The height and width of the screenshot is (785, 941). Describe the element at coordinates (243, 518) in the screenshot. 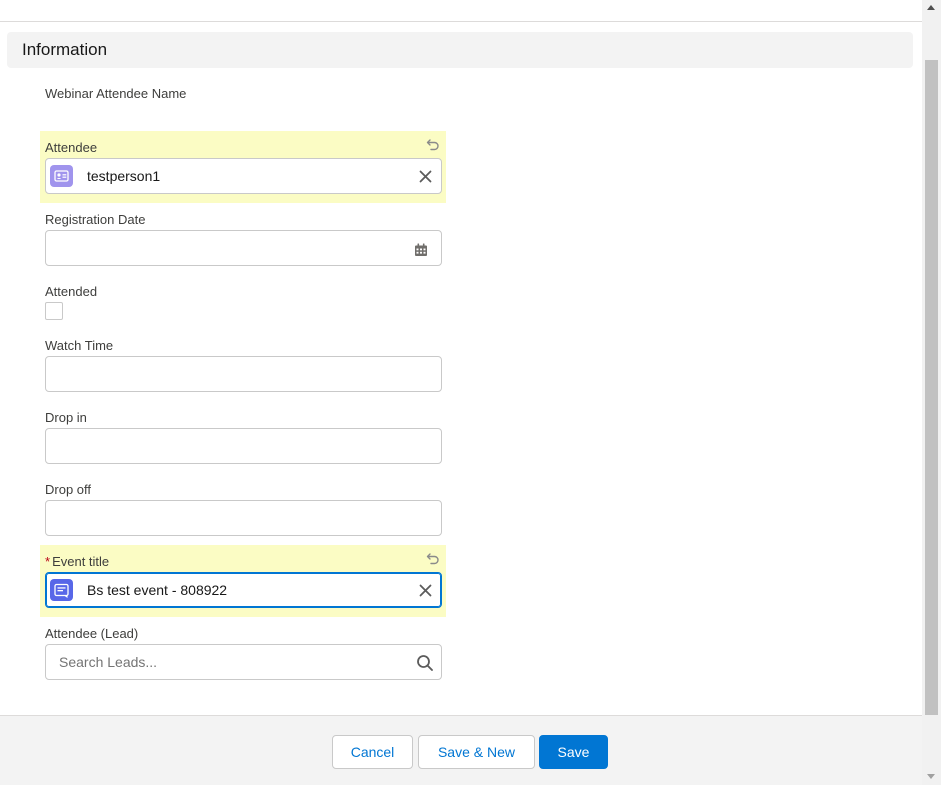

I see `drop-off-input` at that location.